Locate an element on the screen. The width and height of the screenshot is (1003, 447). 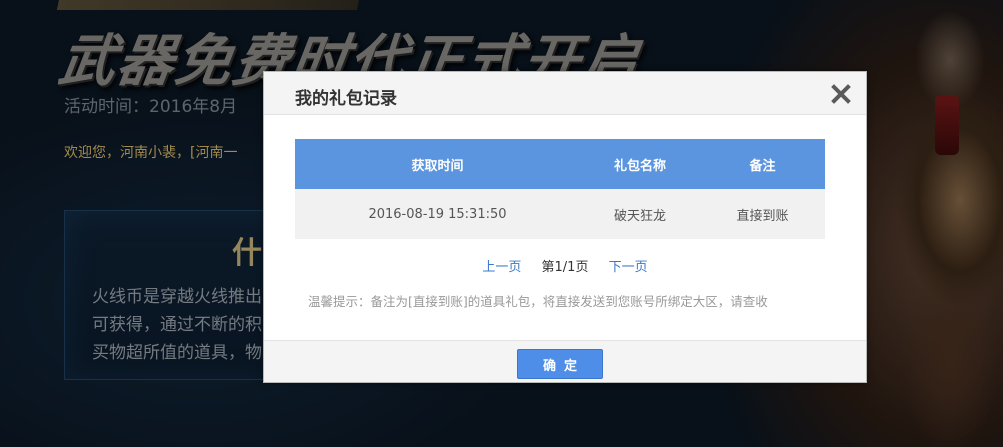
dialog-title: 我的礼包记录 is located at coordinates (346, 99).